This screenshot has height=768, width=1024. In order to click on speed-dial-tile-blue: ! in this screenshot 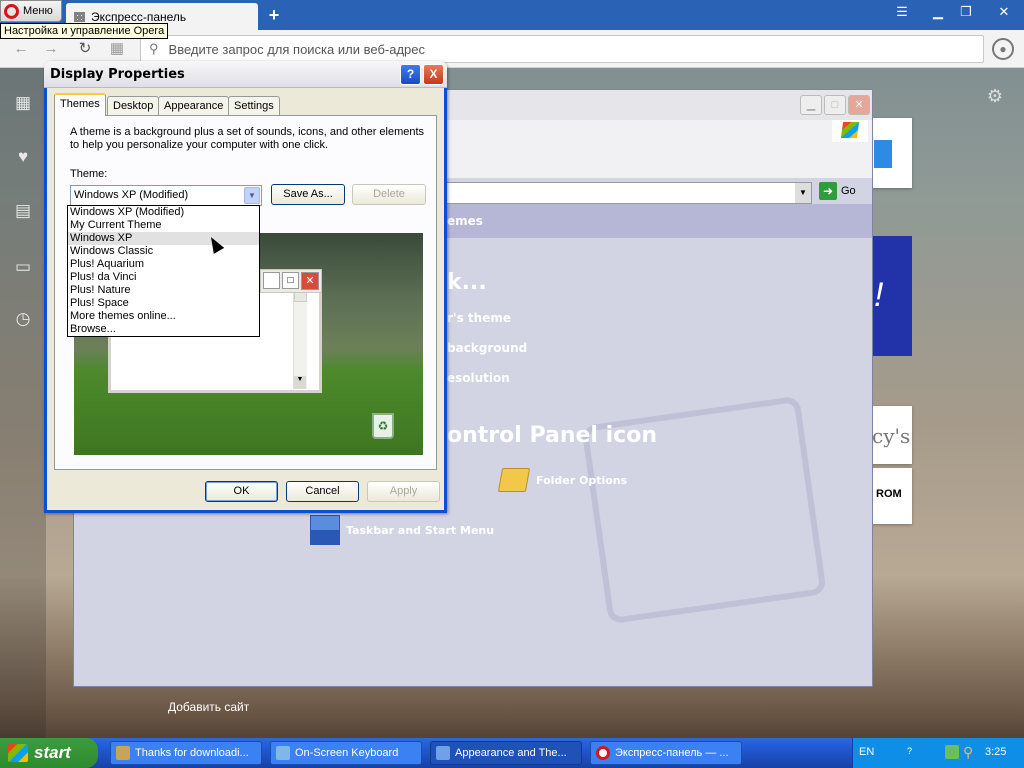, I will do `click(891, 296)`.